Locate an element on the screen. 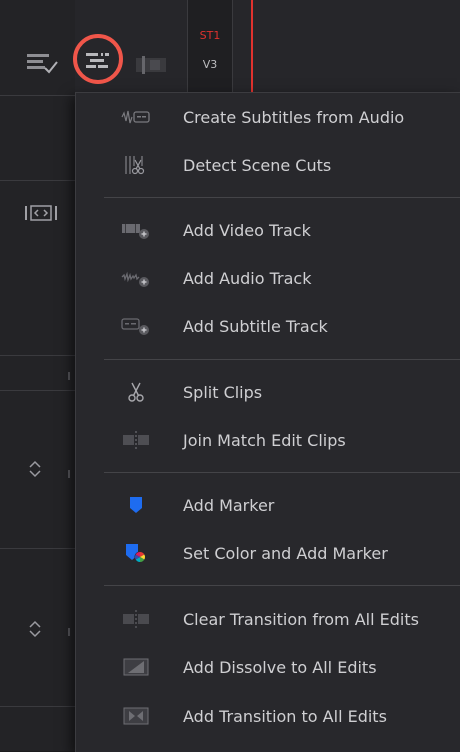  playhead is located at coordinates (252, 47).